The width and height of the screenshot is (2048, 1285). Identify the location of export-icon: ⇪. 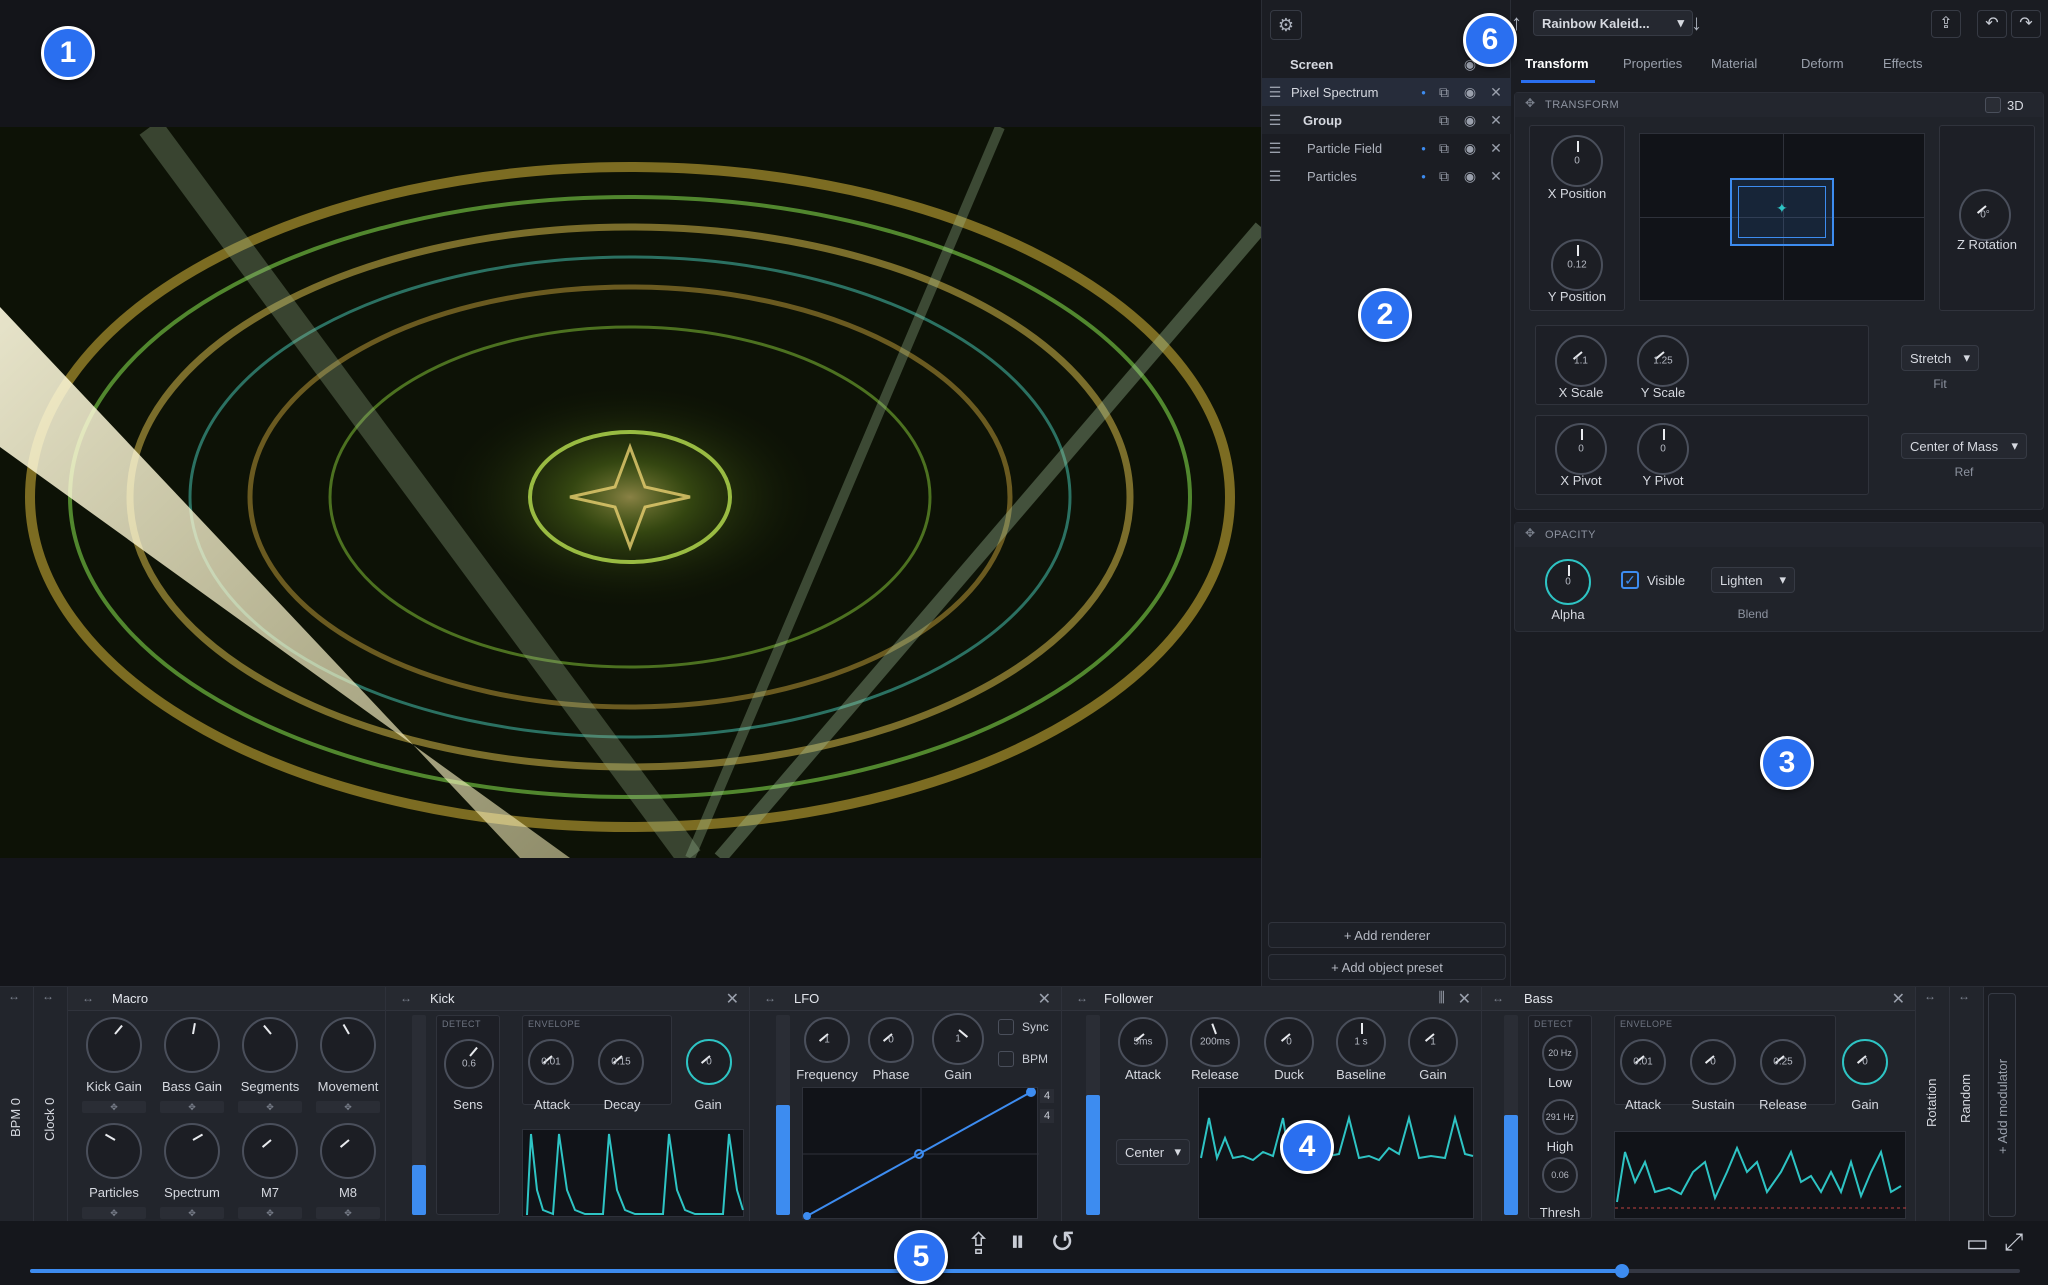
(978, 1244).